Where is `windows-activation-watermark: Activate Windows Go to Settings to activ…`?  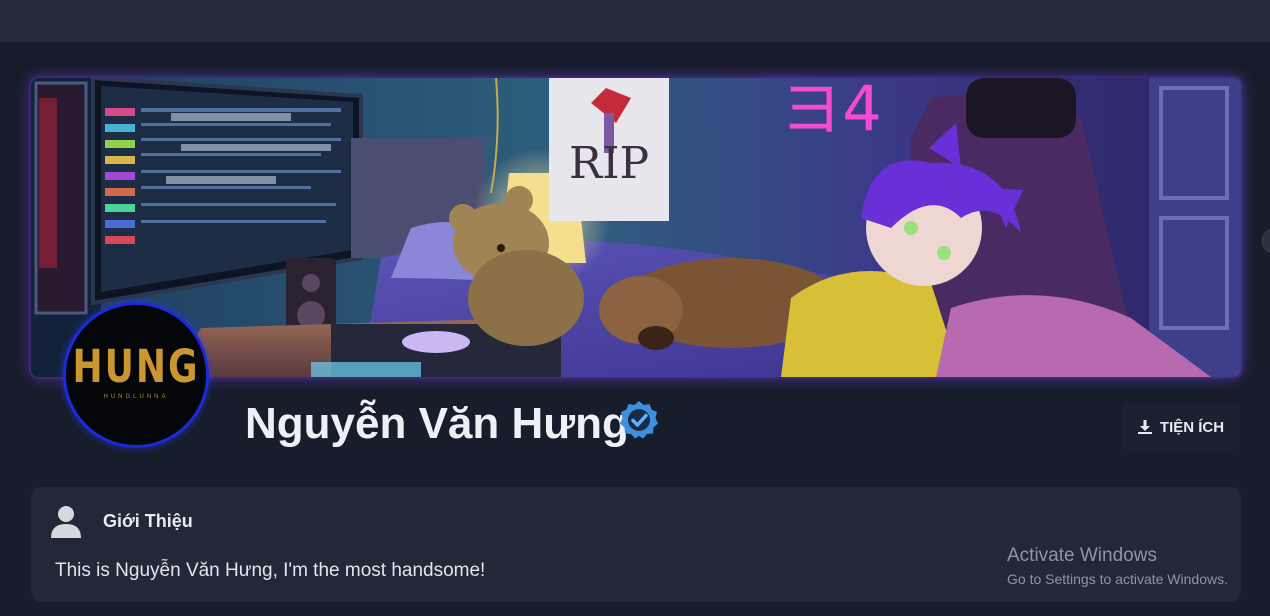 windows-activation-watermark: Activate Windows Go to Settings to activ… is located at coordinates (1117, 566).